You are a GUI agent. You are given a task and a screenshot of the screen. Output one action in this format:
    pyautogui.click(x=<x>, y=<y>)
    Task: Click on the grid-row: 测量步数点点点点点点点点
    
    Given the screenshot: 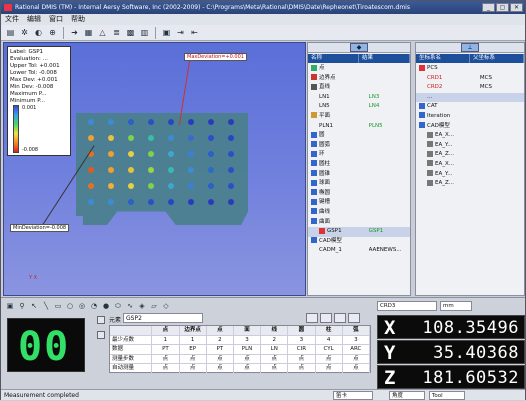 What is the action you would take?
    pyautogui.click(x=240, y=359)
    